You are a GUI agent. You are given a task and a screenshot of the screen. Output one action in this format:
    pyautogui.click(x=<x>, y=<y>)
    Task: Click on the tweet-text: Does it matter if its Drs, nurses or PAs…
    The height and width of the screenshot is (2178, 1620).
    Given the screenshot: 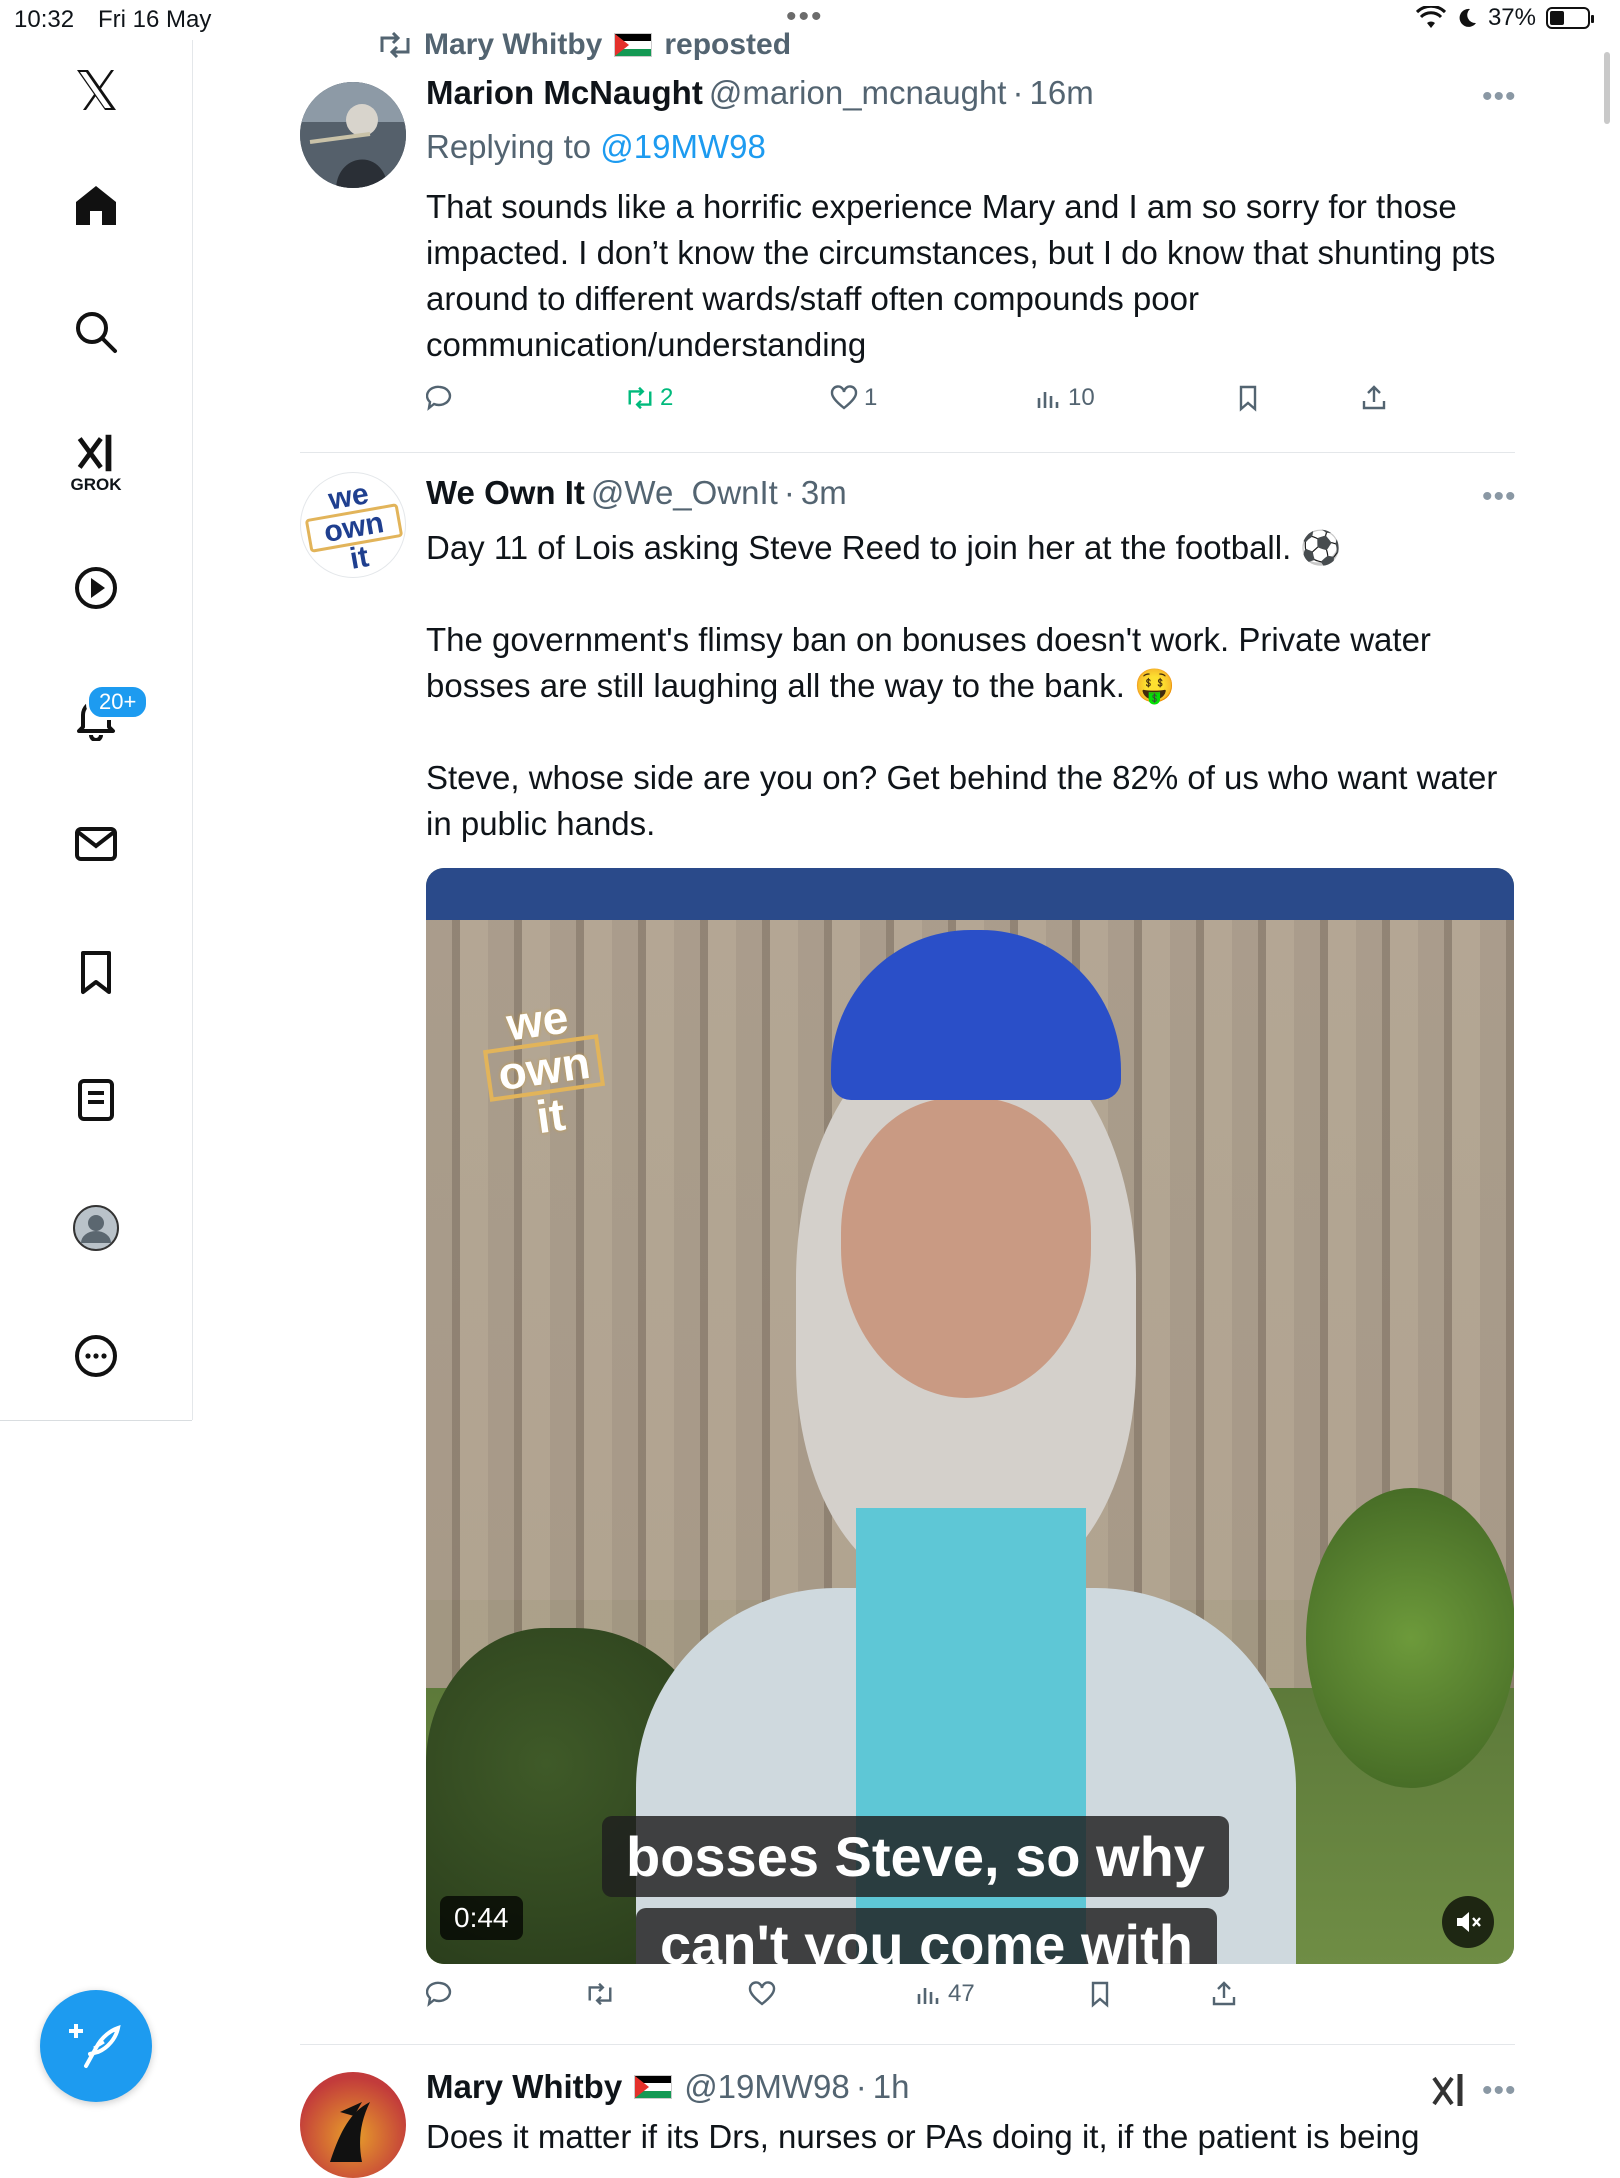 What is the action you would take?
    pyautogui.click(x=923, y=2136)
    